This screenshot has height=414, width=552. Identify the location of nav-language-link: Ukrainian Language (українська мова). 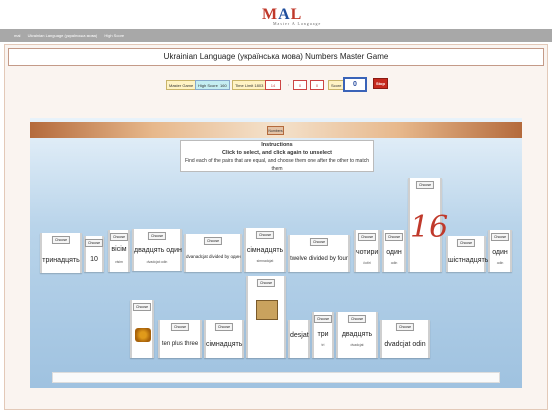
(63, 35).